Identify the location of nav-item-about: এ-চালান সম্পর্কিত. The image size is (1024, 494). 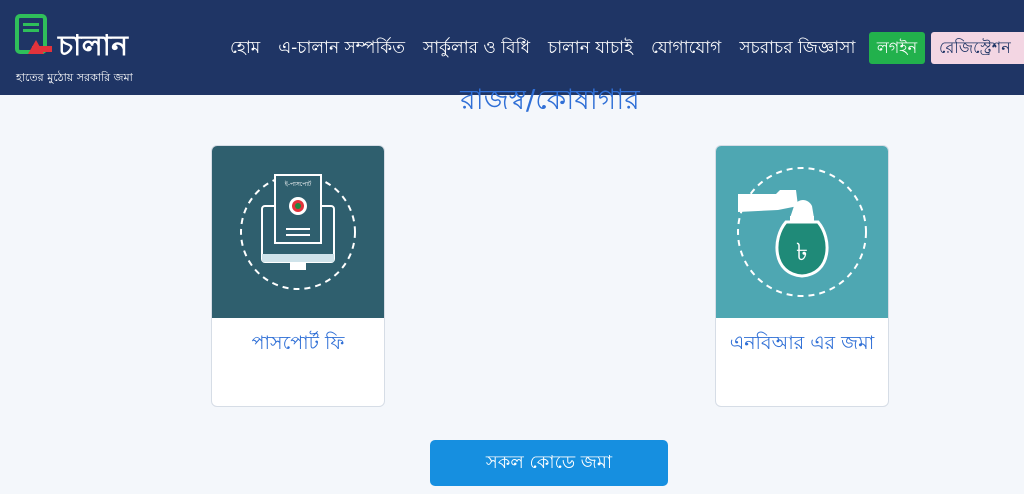
(341, 49).